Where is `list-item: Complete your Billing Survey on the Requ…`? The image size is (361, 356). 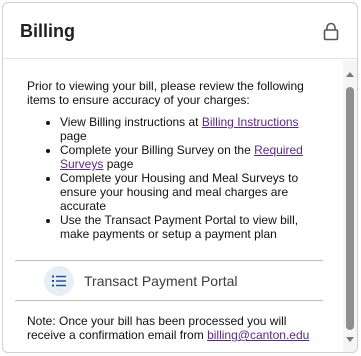 list-item: Complete your Billing Survey on the Requ… is located at coordinates (193, 157).